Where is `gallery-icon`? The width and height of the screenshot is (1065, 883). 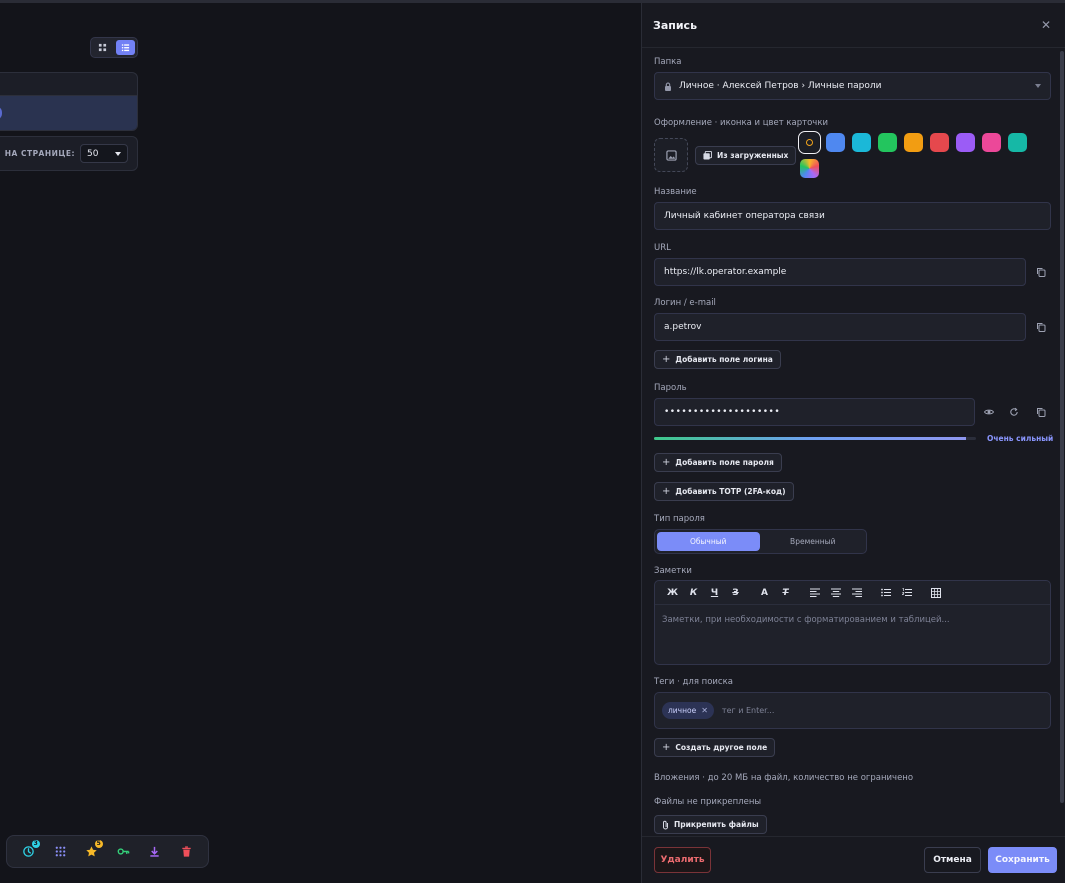
gallery-icon is located at coordinates (707, 155).